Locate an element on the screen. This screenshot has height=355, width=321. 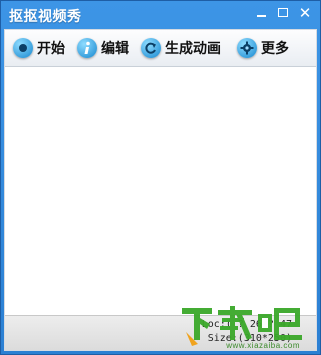
edit-label: 编辑 is located at coordinates (115, 49).